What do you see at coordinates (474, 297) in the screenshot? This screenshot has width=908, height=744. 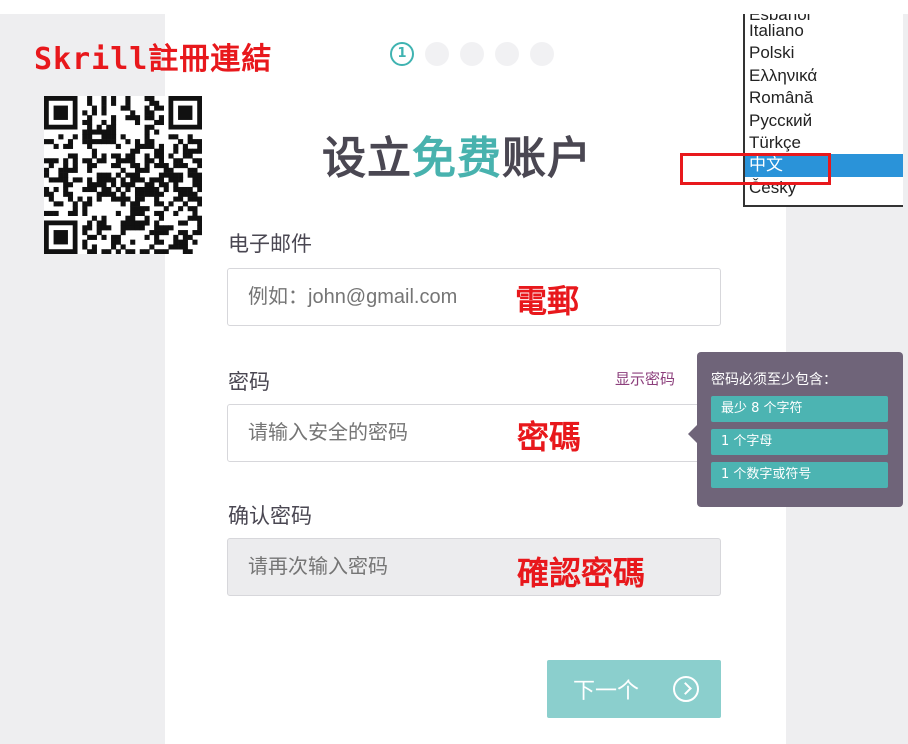 I see `email-input` at bounding box center [474, 297].